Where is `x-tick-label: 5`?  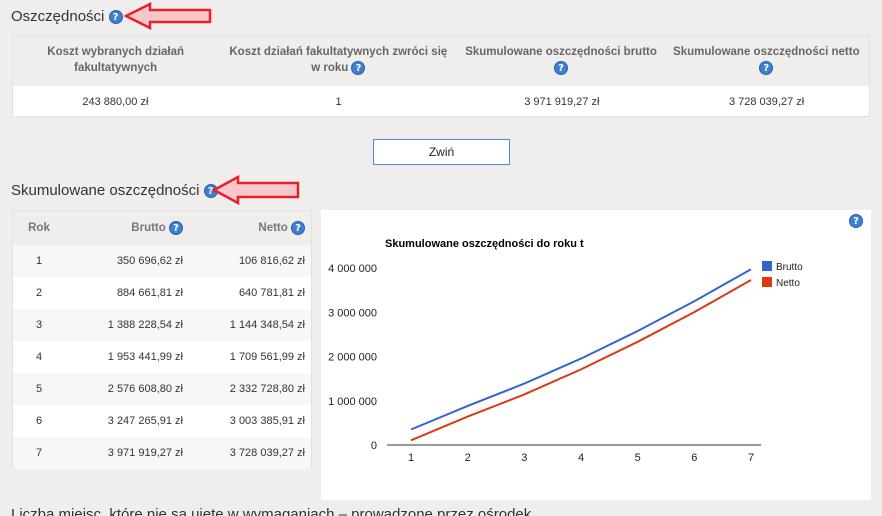 x-tick-label: 5 is located at coordinates (638, 458).